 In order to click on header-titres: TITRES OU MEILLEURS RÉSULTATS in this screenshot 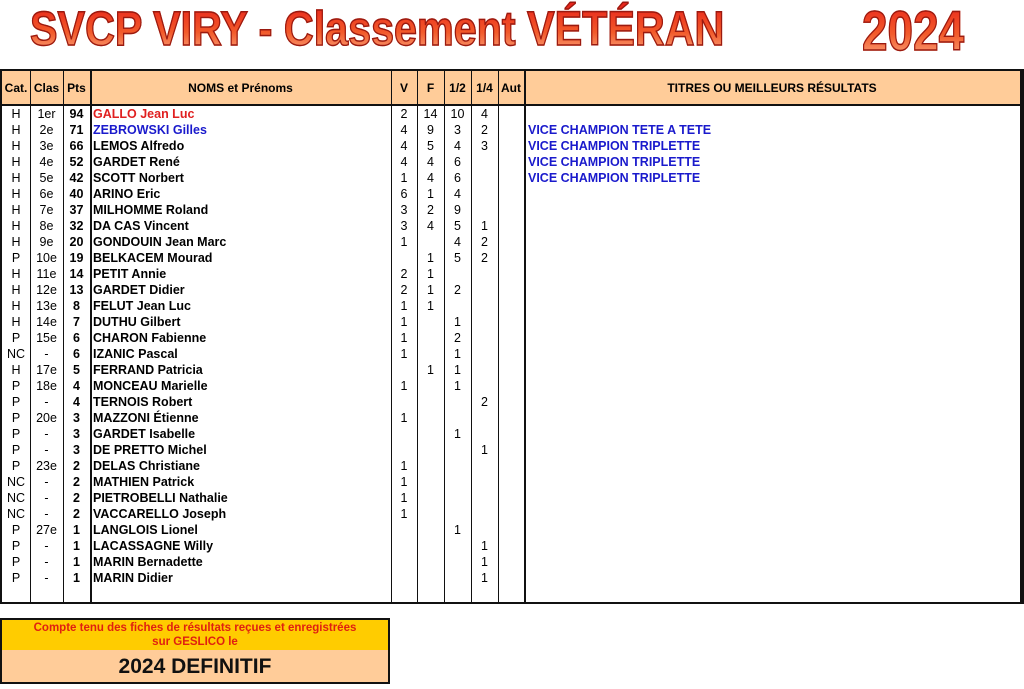, I will do `click(772, 88)`.